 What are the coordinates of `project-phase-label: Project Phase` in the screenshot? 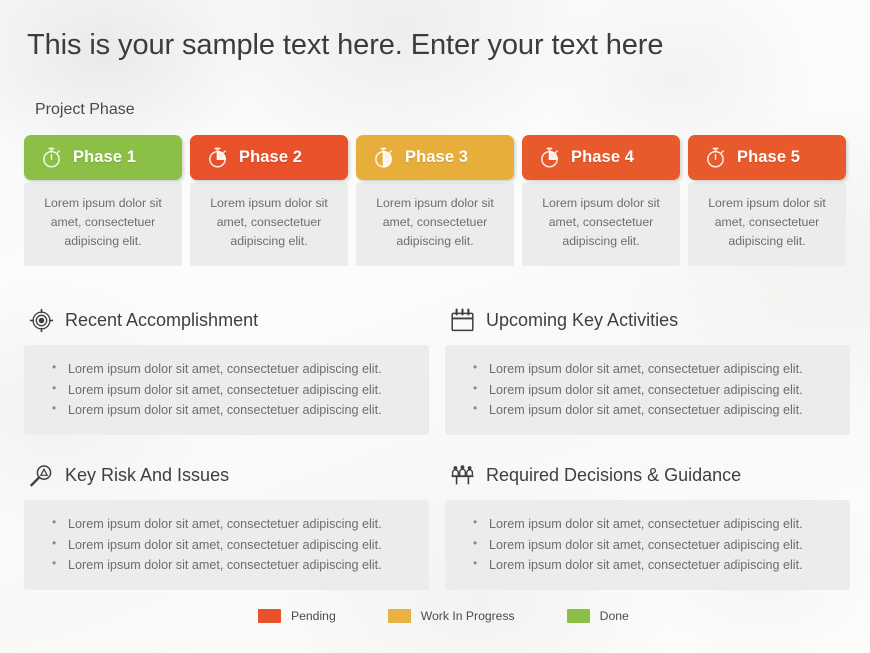 It's located at (85, 109).